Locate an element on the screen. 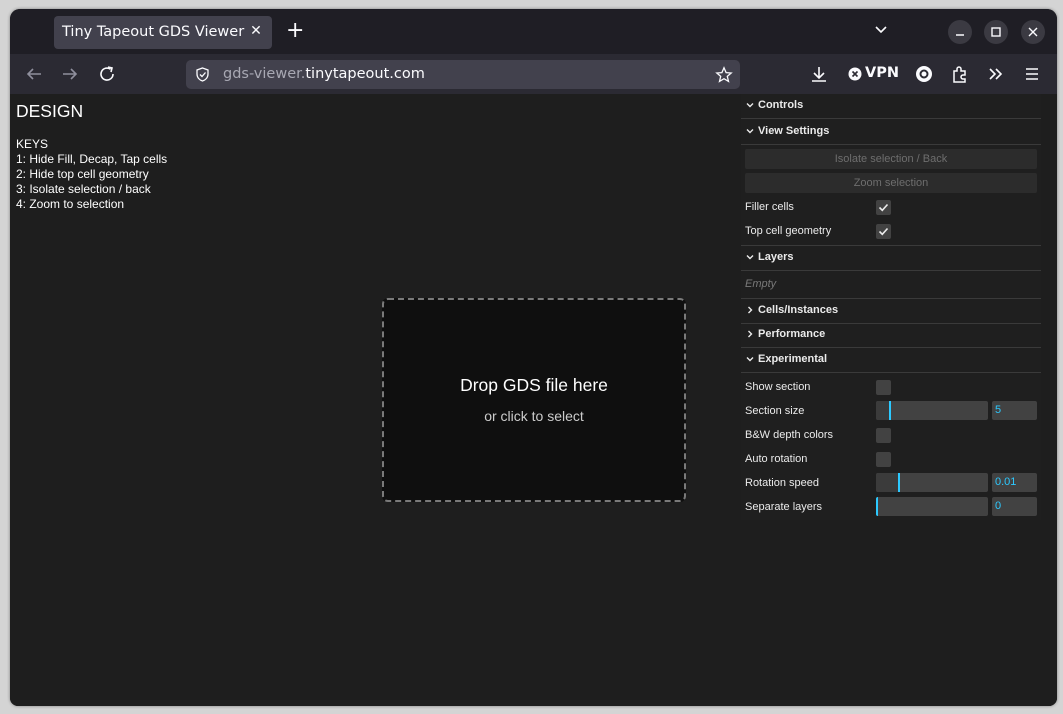 The height and width of the screenshot is (714, 1063). minimize-button is located at coordinates (960, 32).